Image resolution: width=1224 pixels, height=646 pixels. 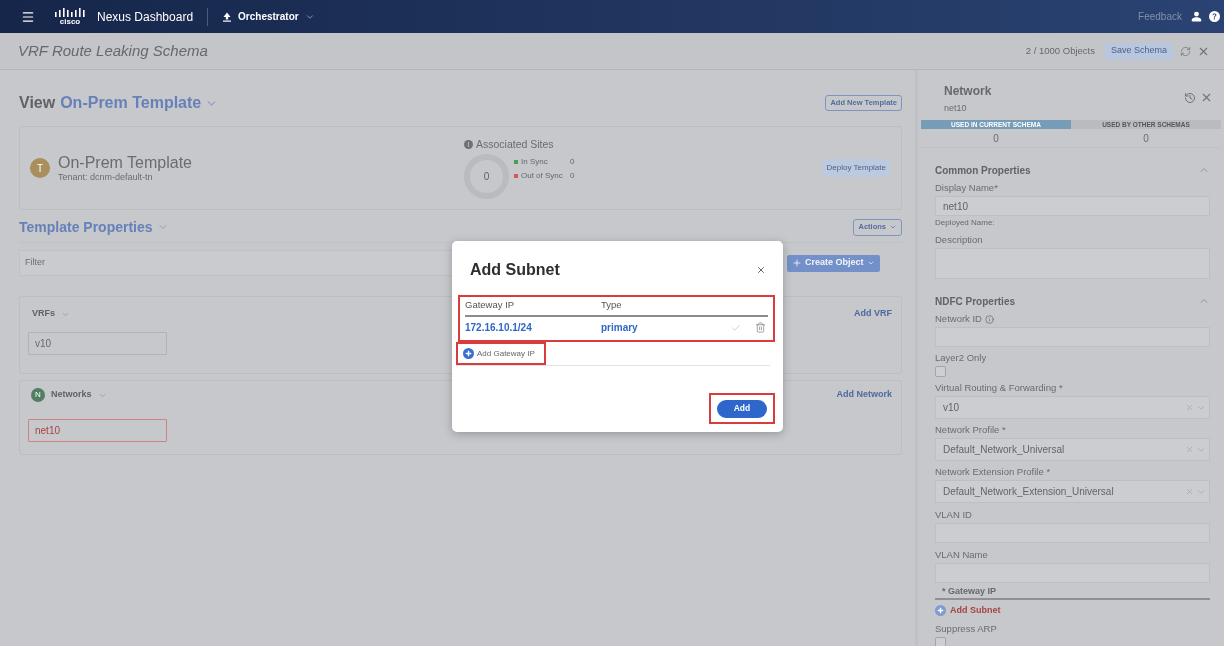 What do you see at coordinates (864, 395) in the screenshot?
I see `add-object-link: Add Network` at bounding box center [864, 395].